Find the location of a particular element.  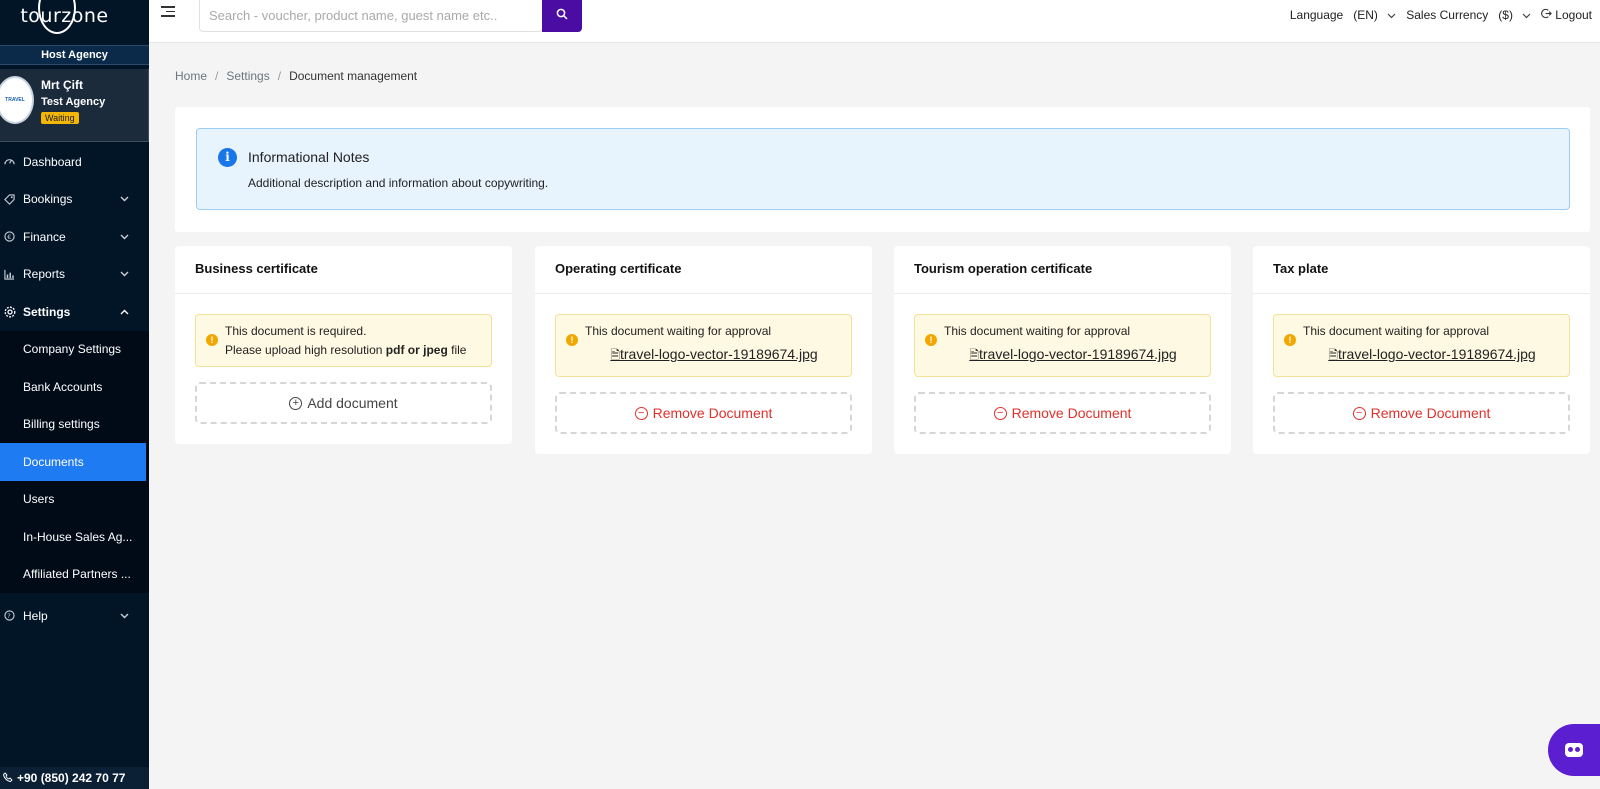

breadcrumb: Home / Settings / Document management is located at coordinates (296, 76).